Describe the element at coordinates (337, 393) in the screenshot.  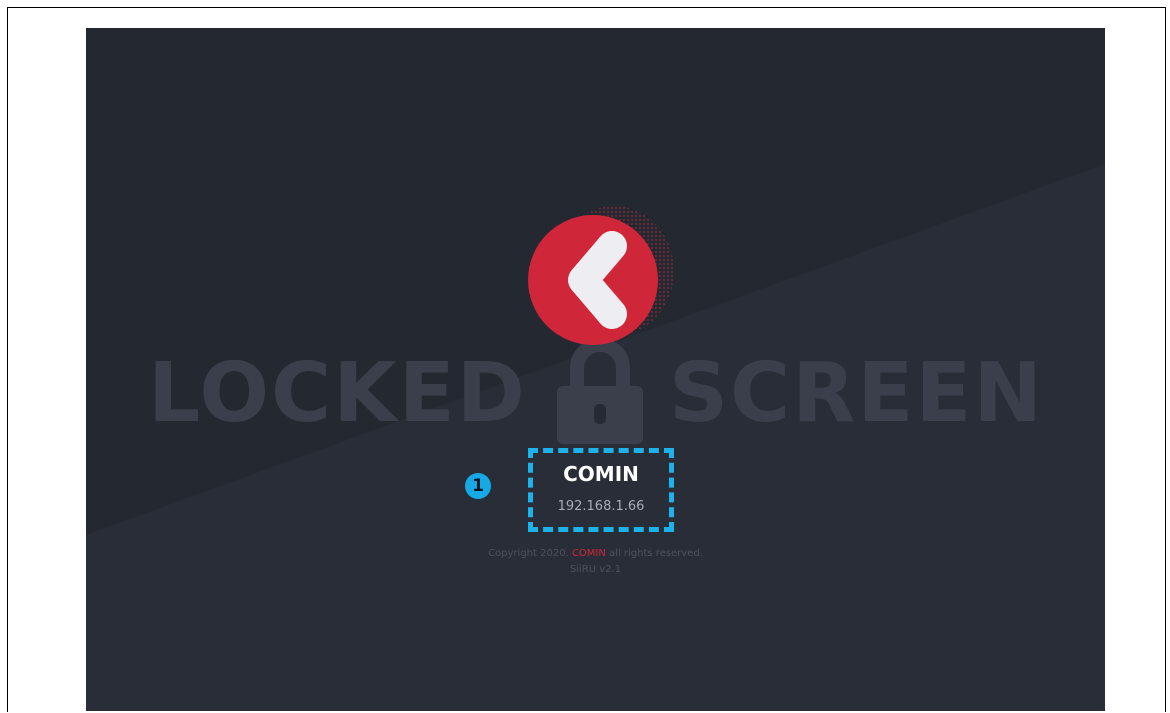
I see `watermark-left-text: LOCKED` at that location.